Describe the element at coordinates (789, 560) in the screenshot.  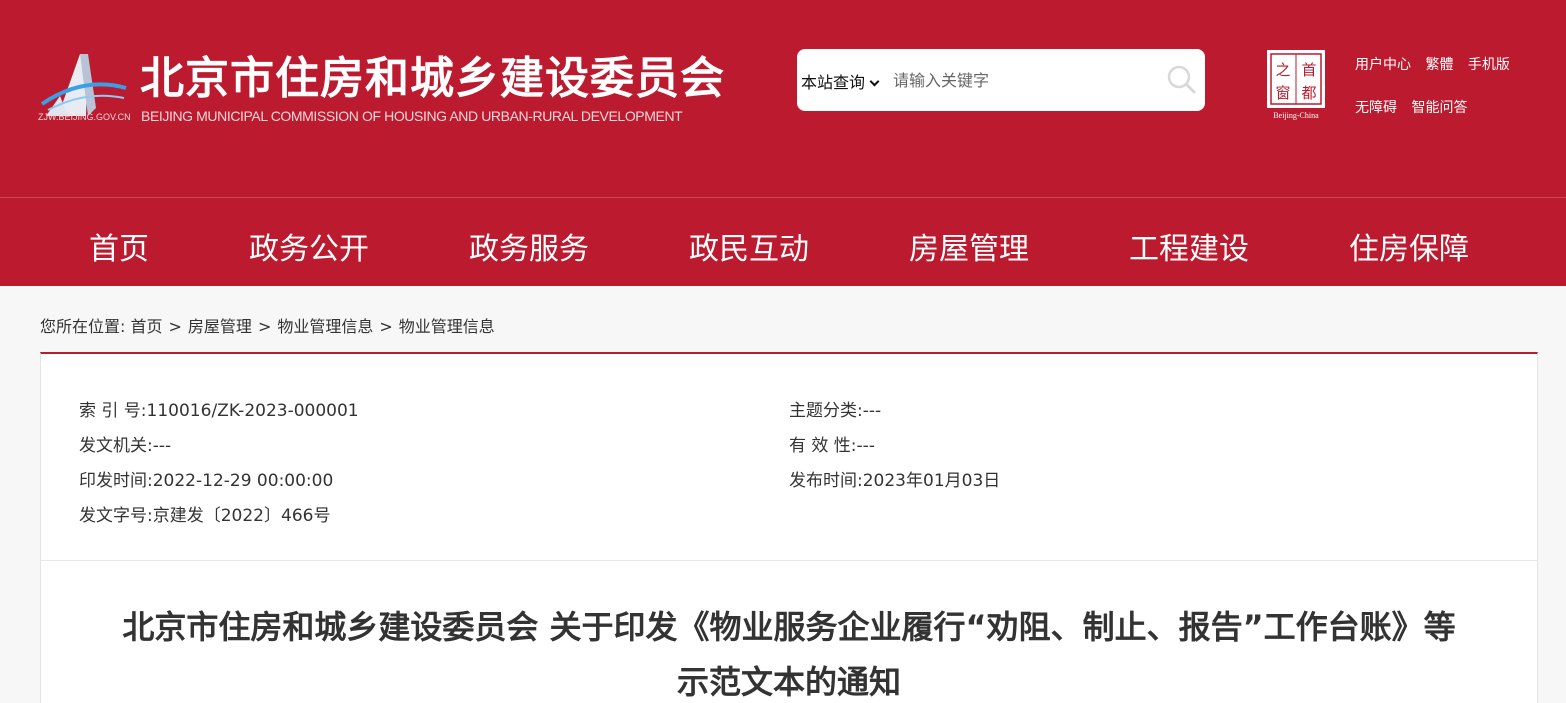
I see `meta-divider` at that location.